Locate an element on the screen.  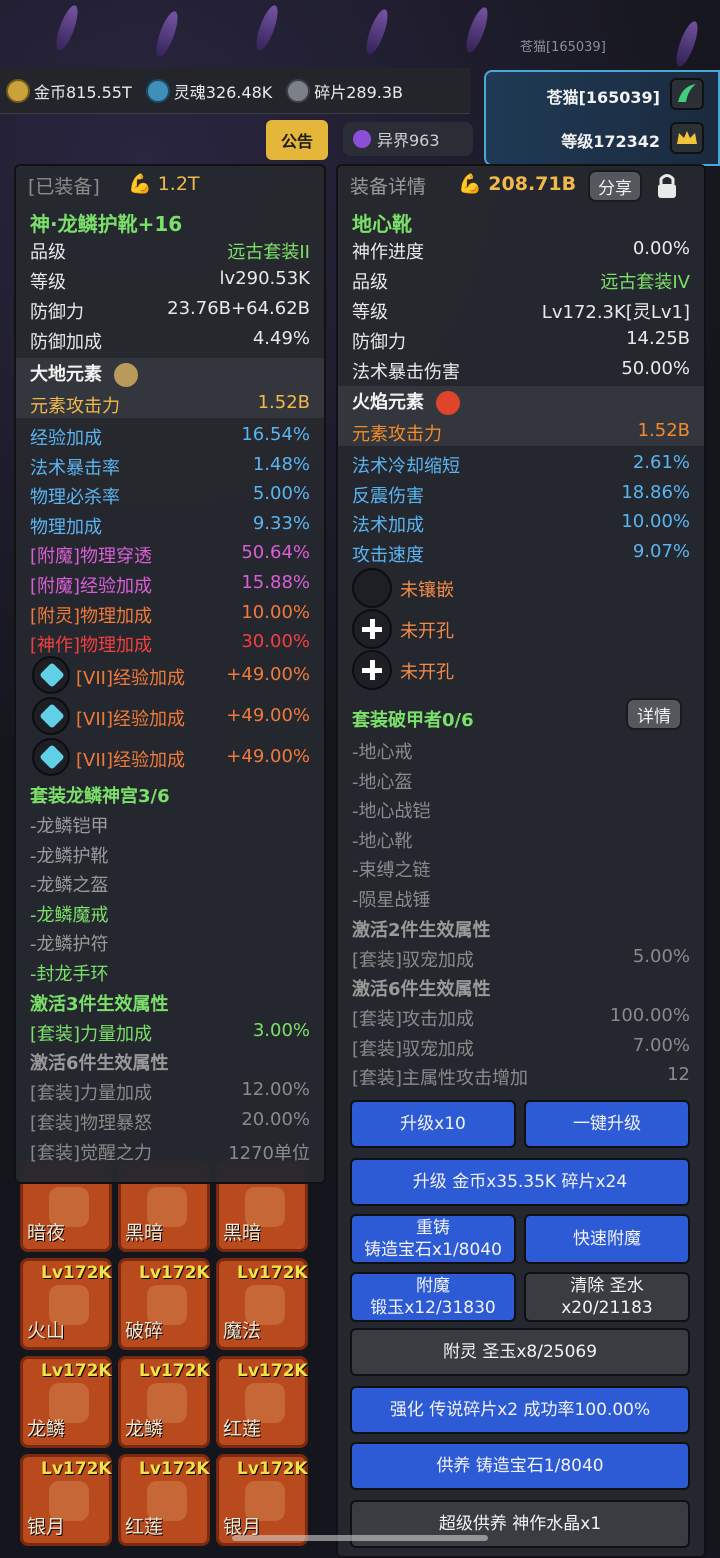
shard-icon is located at coordinates (298, 90).